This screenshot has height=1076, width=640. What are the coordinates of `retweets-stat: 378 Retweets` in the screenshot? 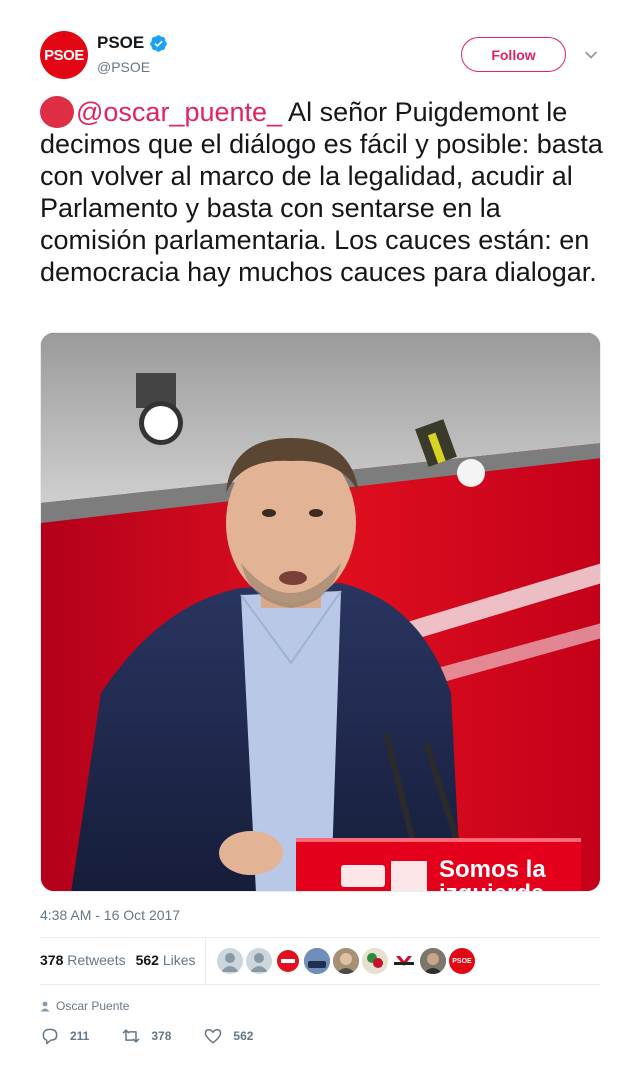 It's located at (83, 960).